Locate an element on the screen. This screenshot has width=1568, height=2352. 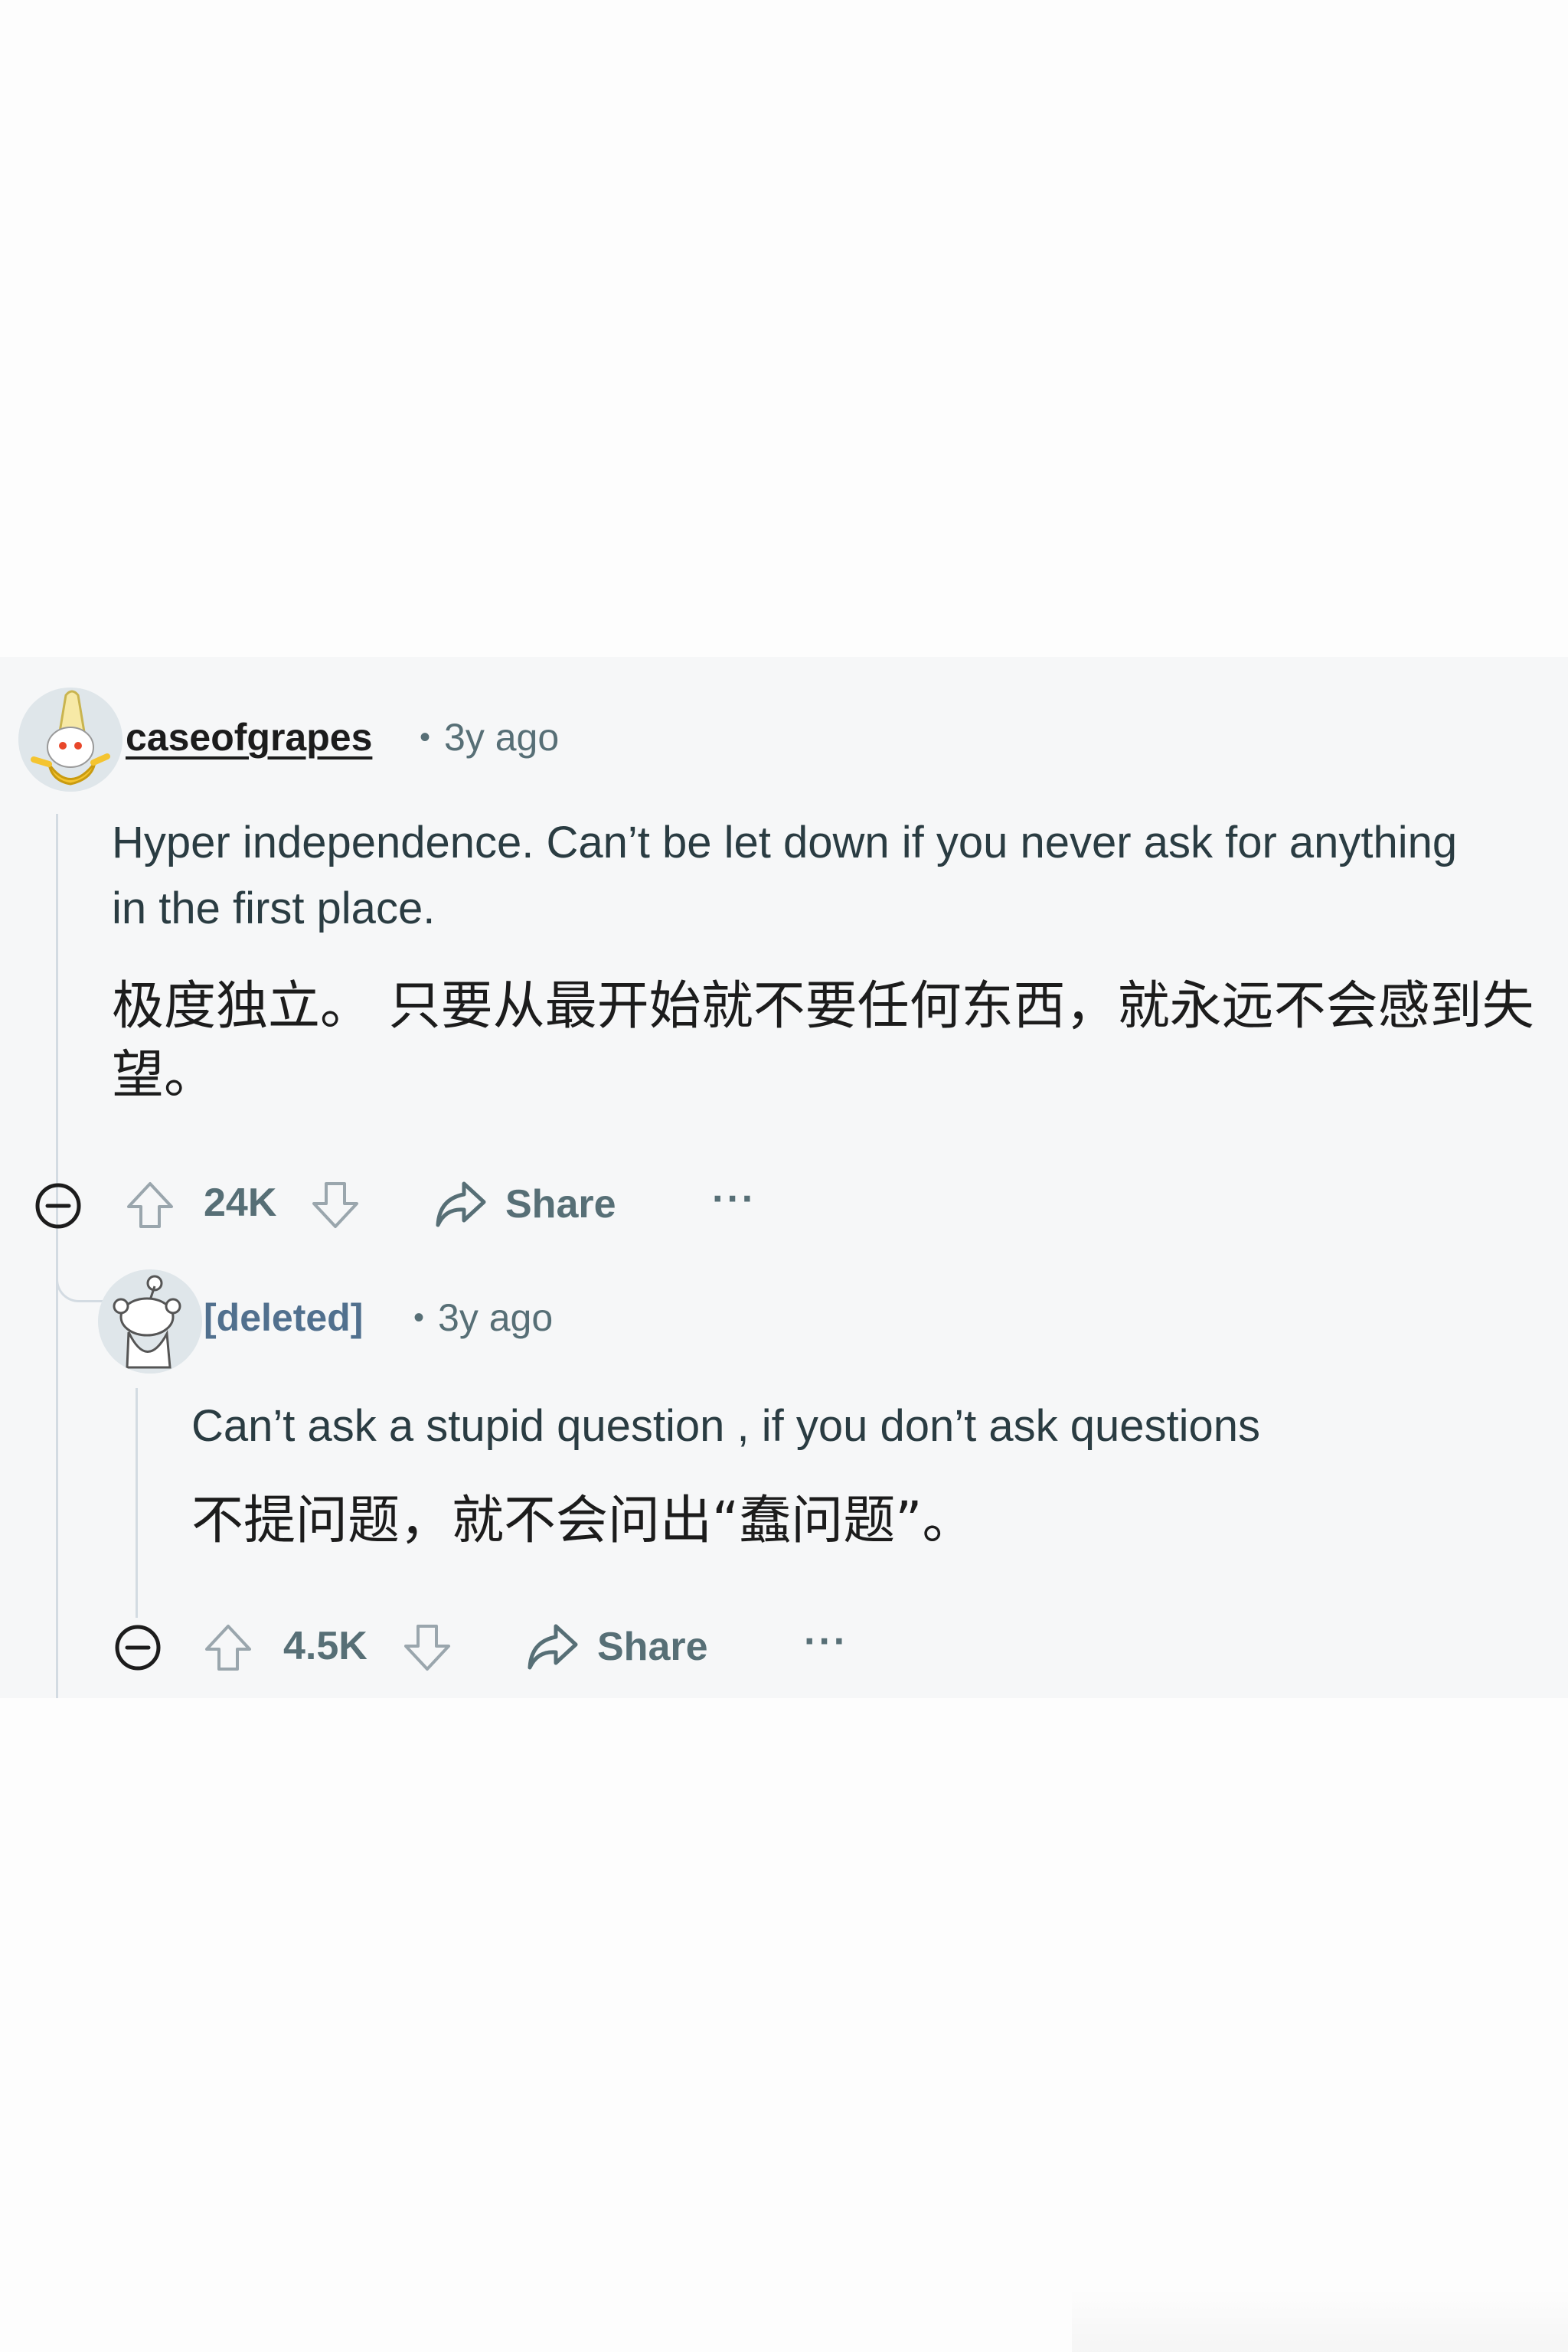
vote-count-text: 24K is located at coordinates (240, 1203).